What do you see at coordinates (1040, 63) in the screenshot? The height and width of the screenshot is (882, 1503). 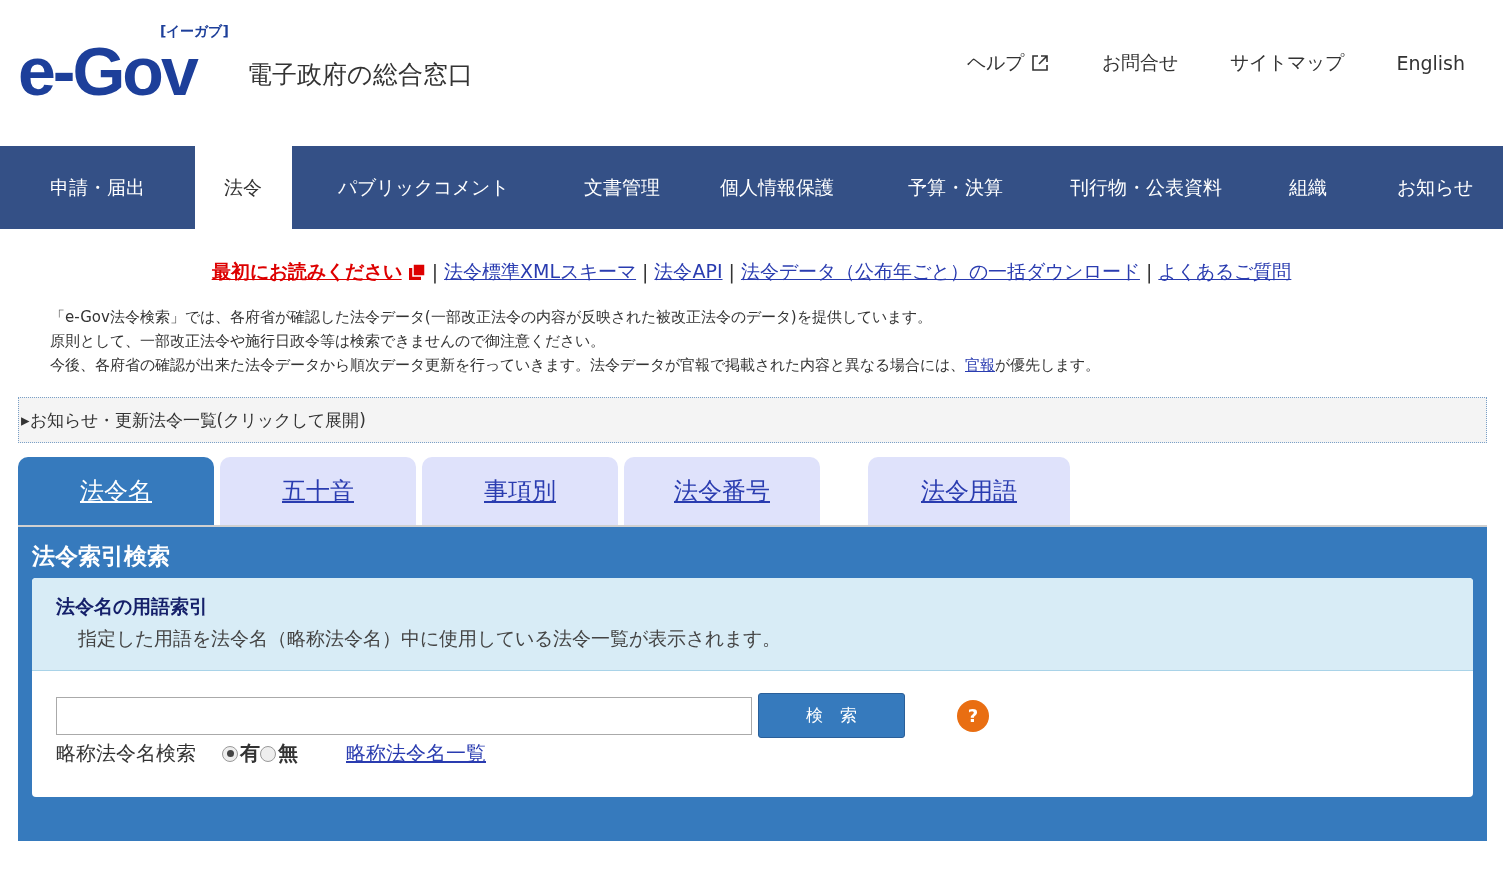 I see `external-link-icon` at bounding box center [1040, 63].